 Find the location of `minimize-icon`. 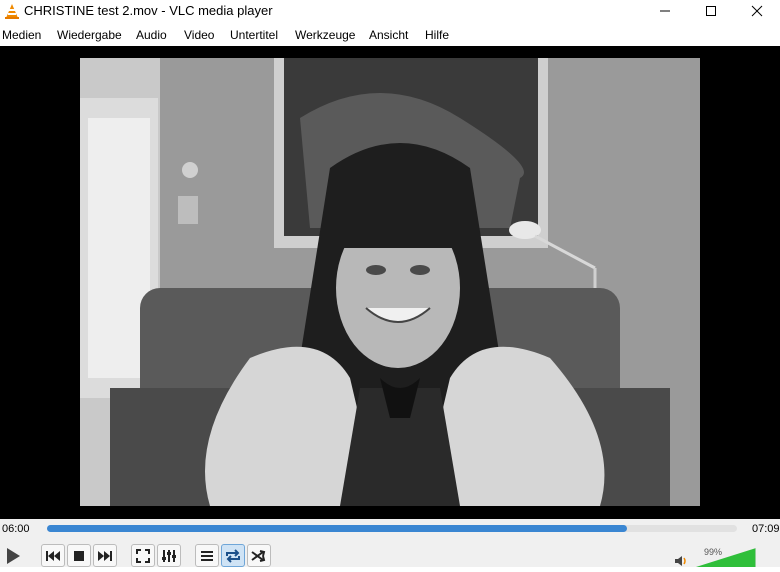

minimize-icon is located at coordinates (665, 11).